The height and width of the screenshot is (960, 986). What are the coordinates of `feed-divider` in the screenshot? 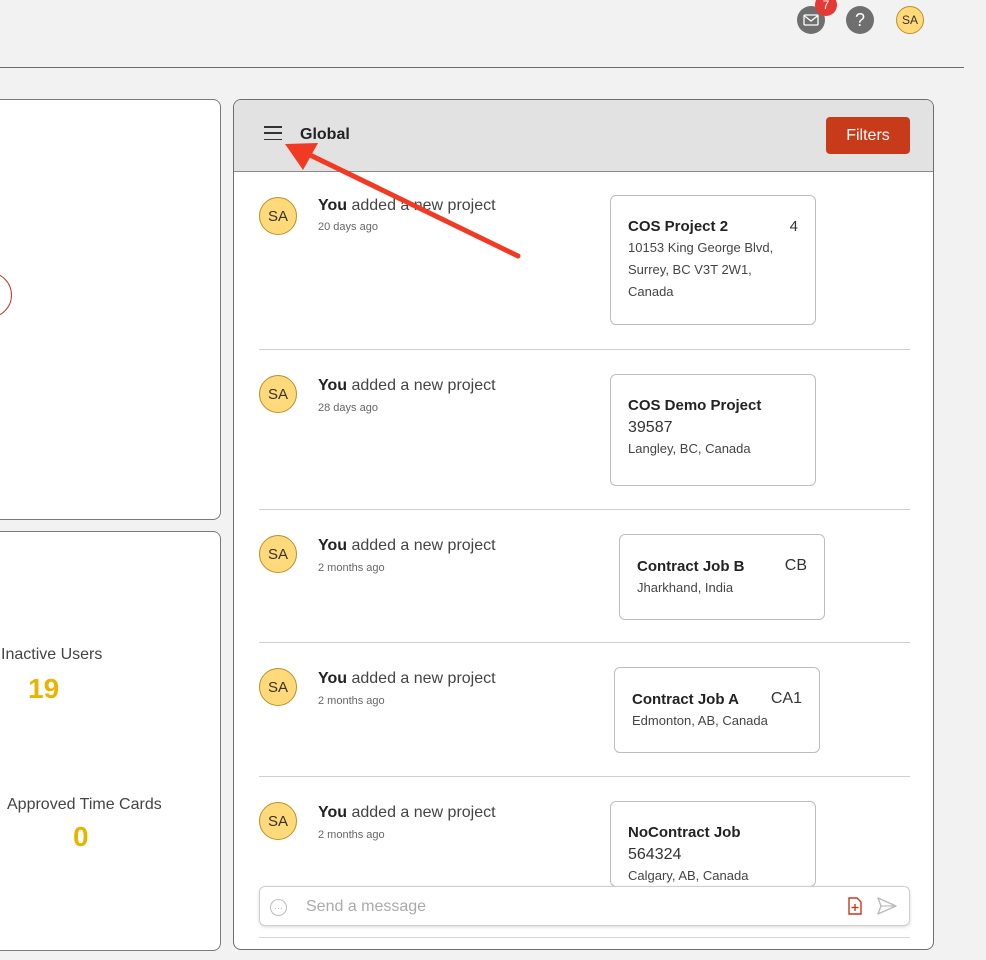 It's located at (584, 937).